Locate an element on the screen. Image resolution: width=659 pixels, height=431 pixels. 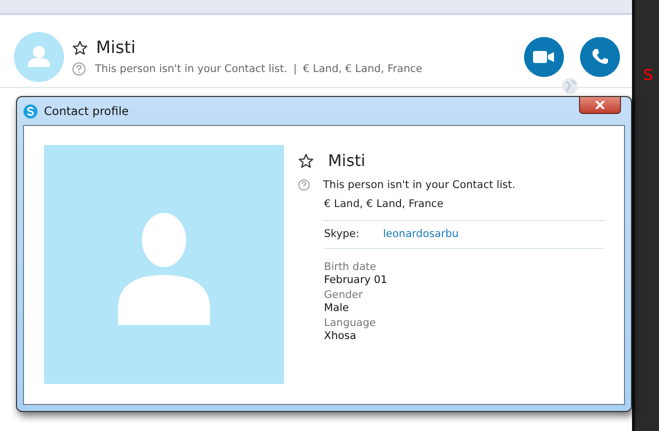
field-label: Skype: is located at coordinates (342, 234).